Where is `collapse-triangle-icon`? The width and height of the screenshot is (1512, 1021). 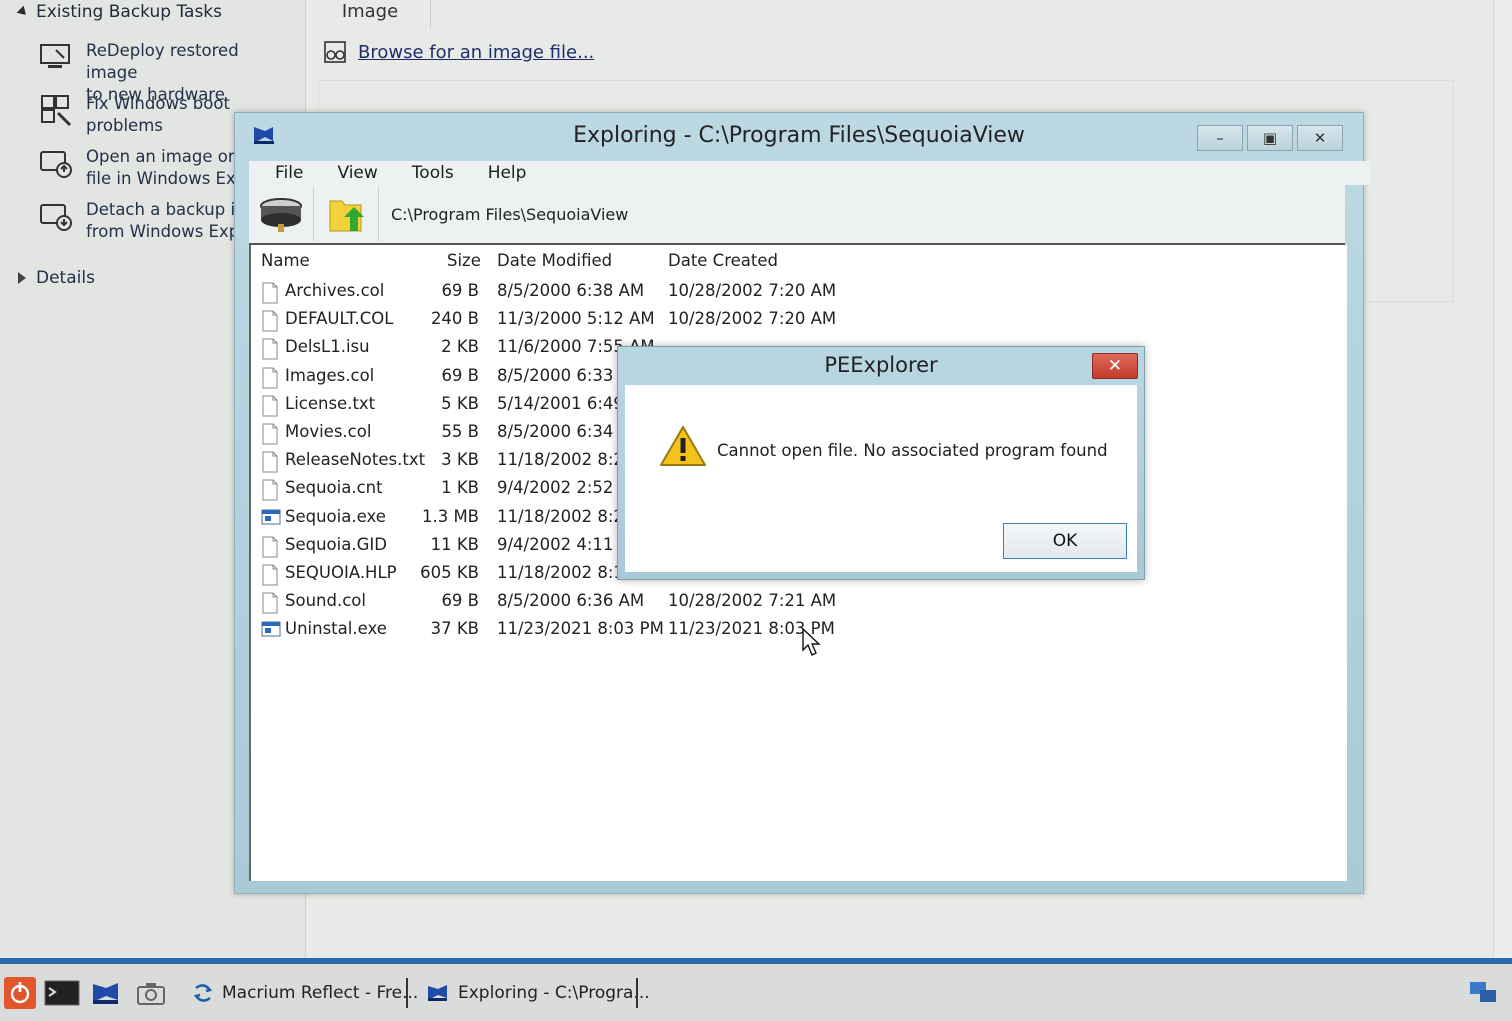
collapse-triangle-icon is located at coordinates (23, 12).